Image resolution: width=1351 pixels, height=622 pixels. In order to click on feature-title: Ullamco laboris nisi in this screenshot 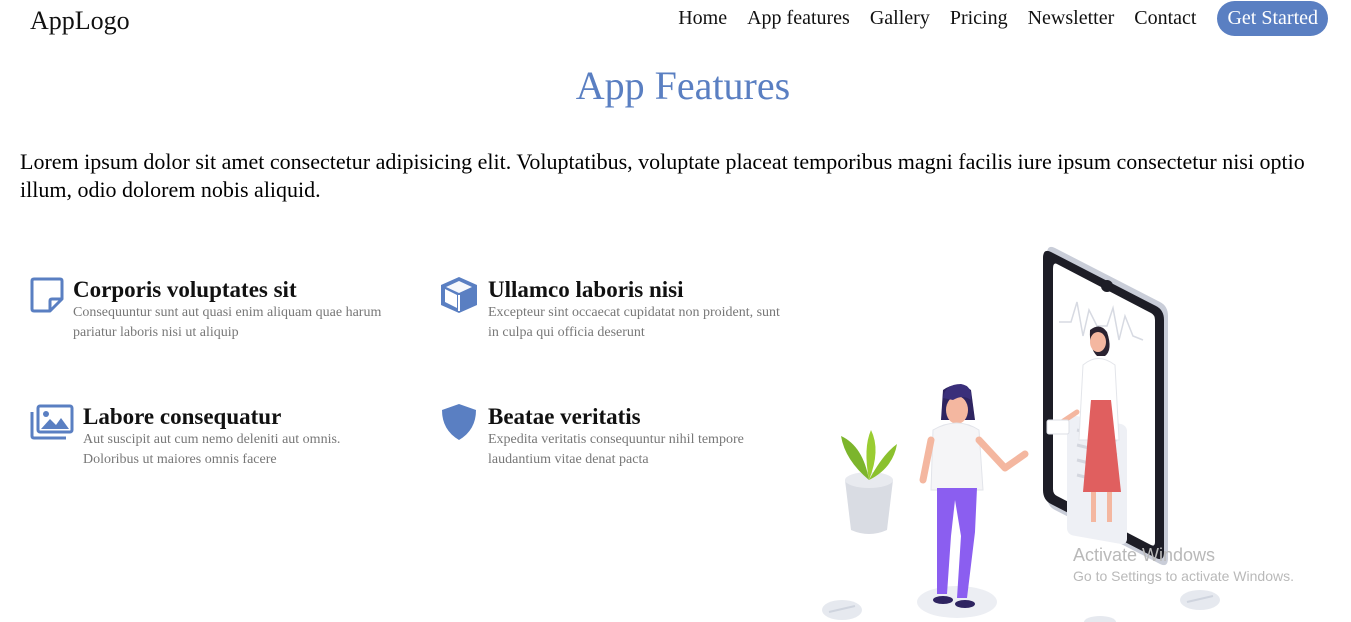, I will do `click(586, 289)`.